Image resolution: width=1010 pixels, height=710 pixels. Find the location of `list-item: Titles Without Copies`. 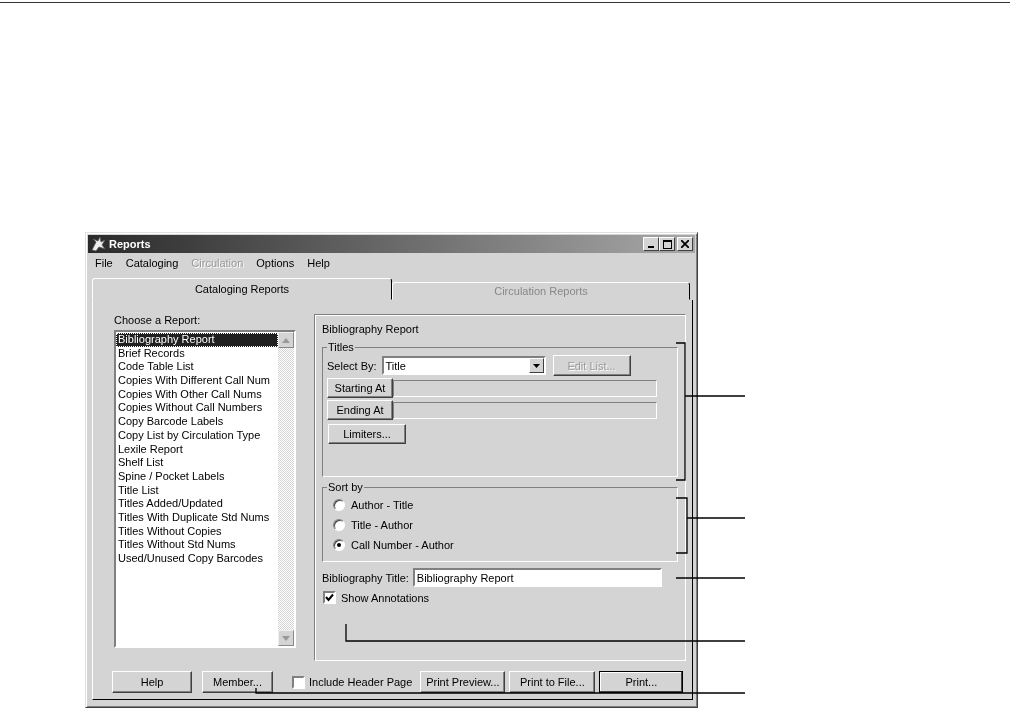

list-item: Titles Without Copies is located at coordinates (197, 531).